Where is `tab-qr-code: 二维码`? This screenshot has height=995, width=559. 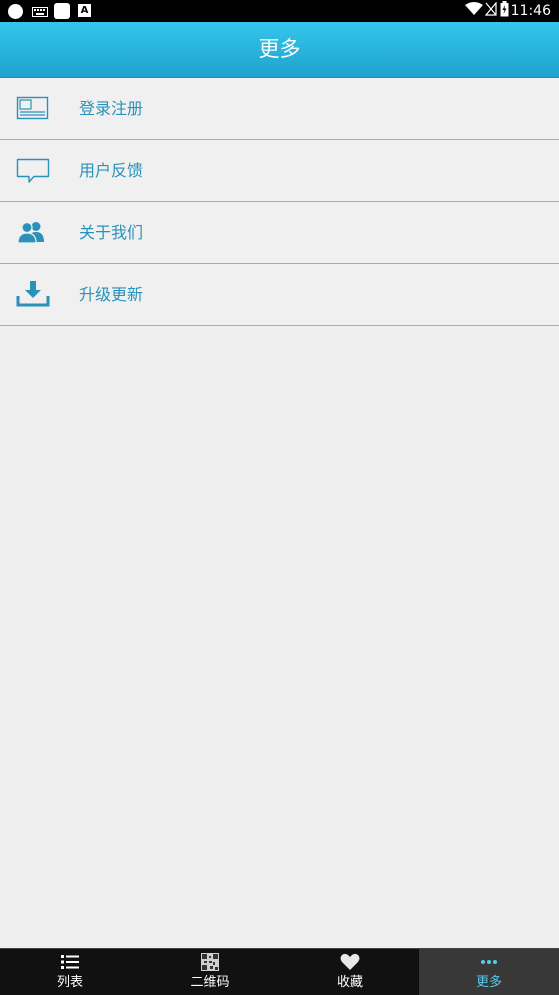 tab-qr-code: 二维码 is located at coordinates (210, 972).